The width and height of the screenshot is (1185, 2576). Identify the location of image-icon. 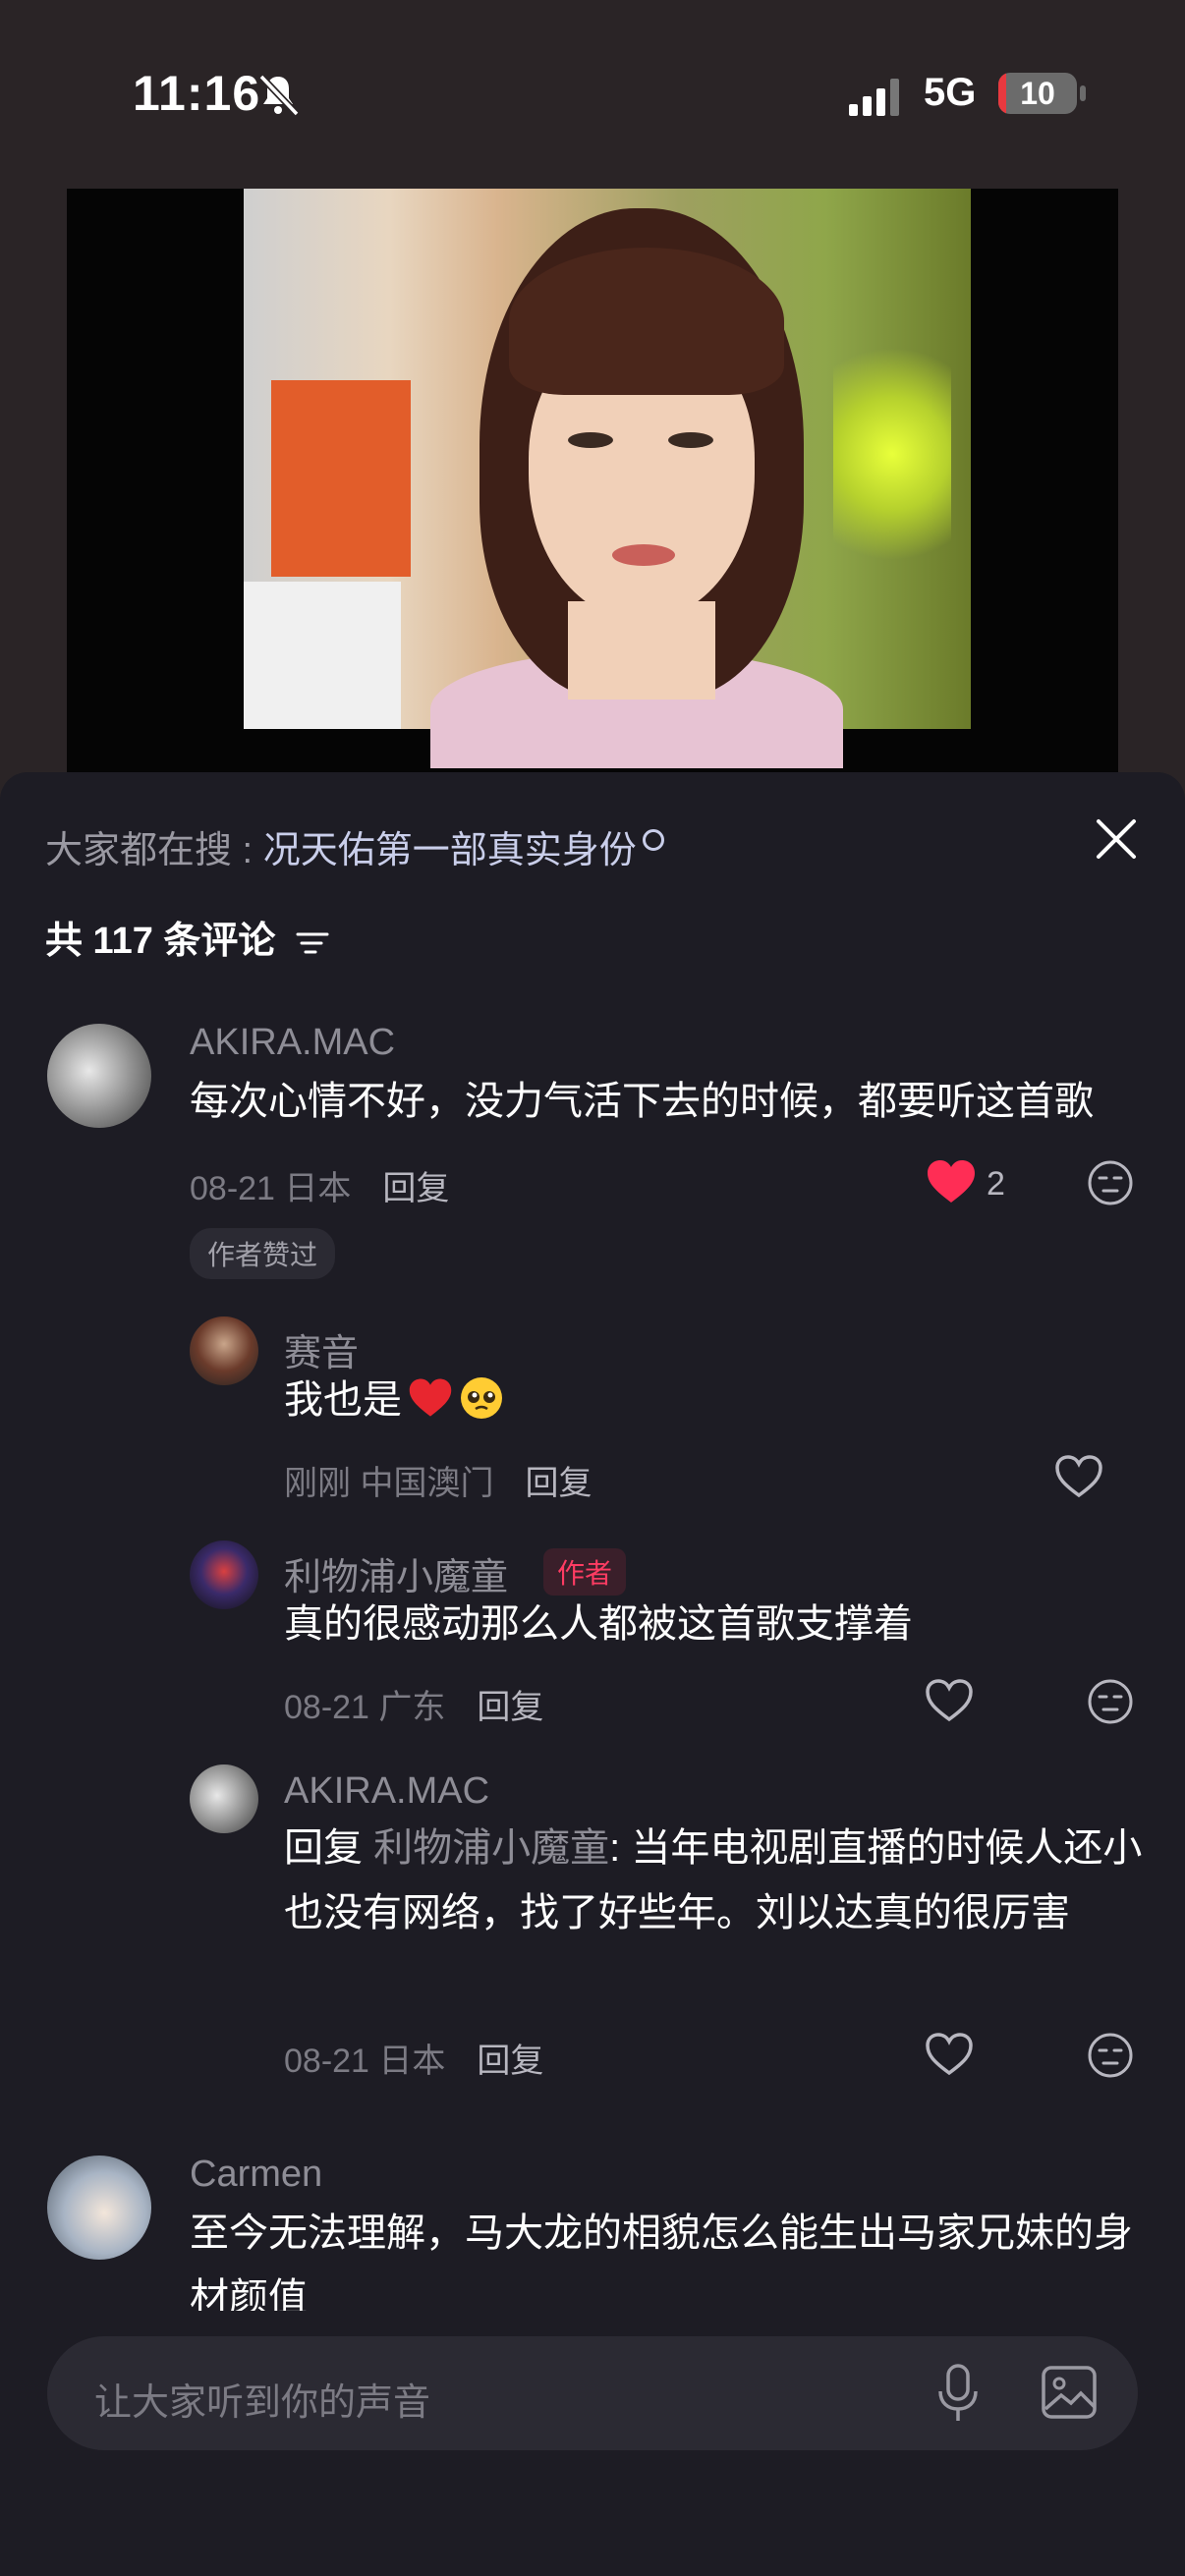
(1069, 2392).